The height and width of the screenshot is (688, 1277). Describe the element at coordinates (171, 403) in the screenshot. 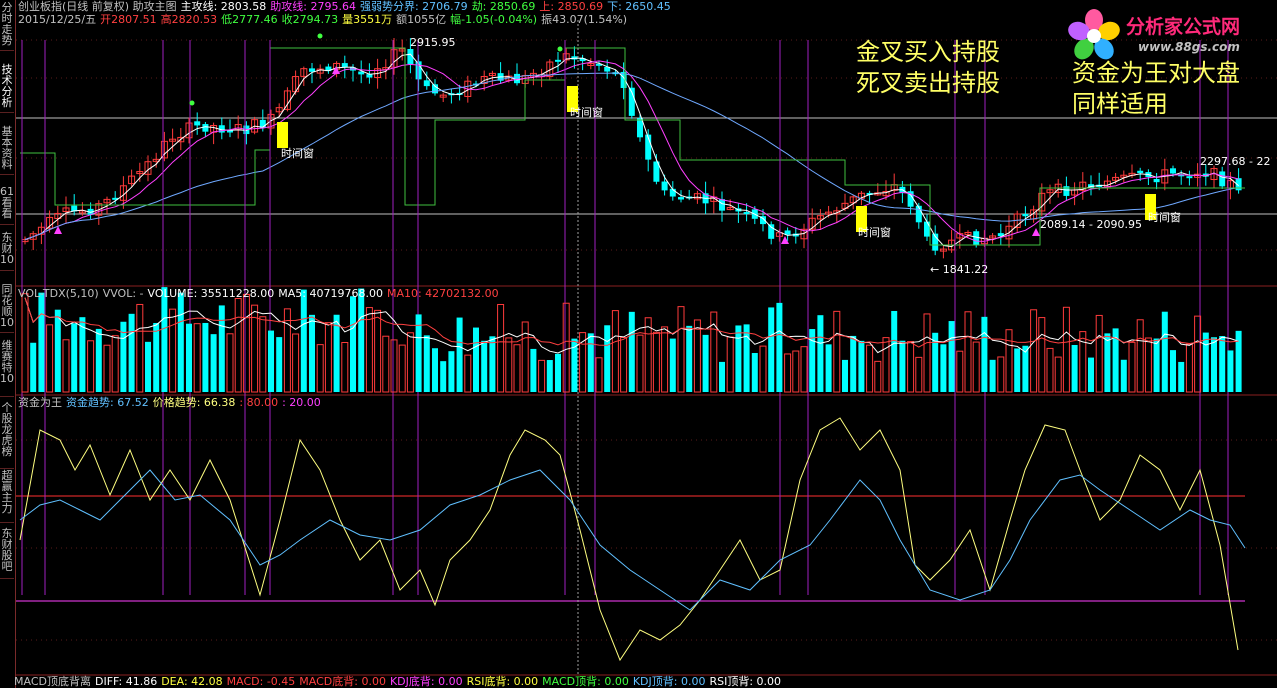

I see `capital-header: 资金为王 资金趋势: 67.52 价格趋势: 66.38: 80.00: 20.00` at that location.